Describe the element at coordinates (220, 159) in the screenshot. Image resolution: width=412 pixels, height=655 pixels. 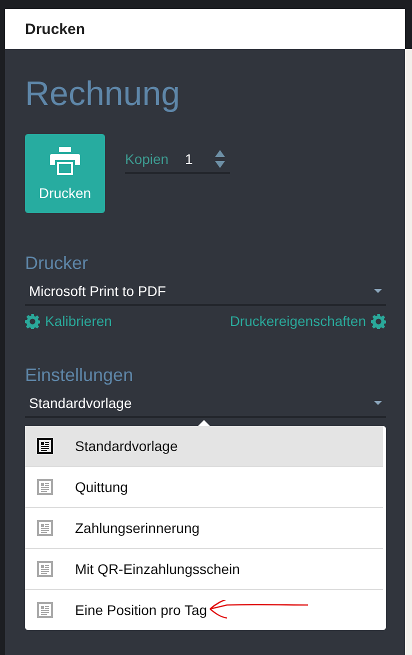
I see `spinner-icon` at that location.